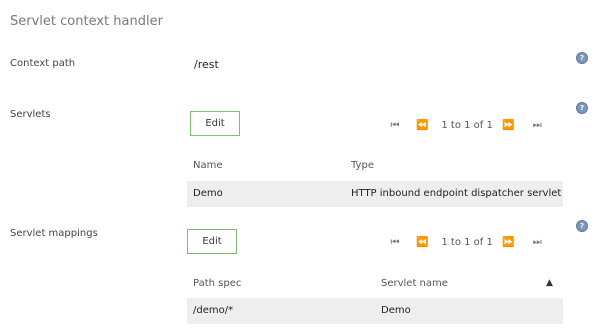  What do you see at coordinates (30, 114) in the screenshot?
I see `servlets-label: Servlets` at bounding box center [30, 114].